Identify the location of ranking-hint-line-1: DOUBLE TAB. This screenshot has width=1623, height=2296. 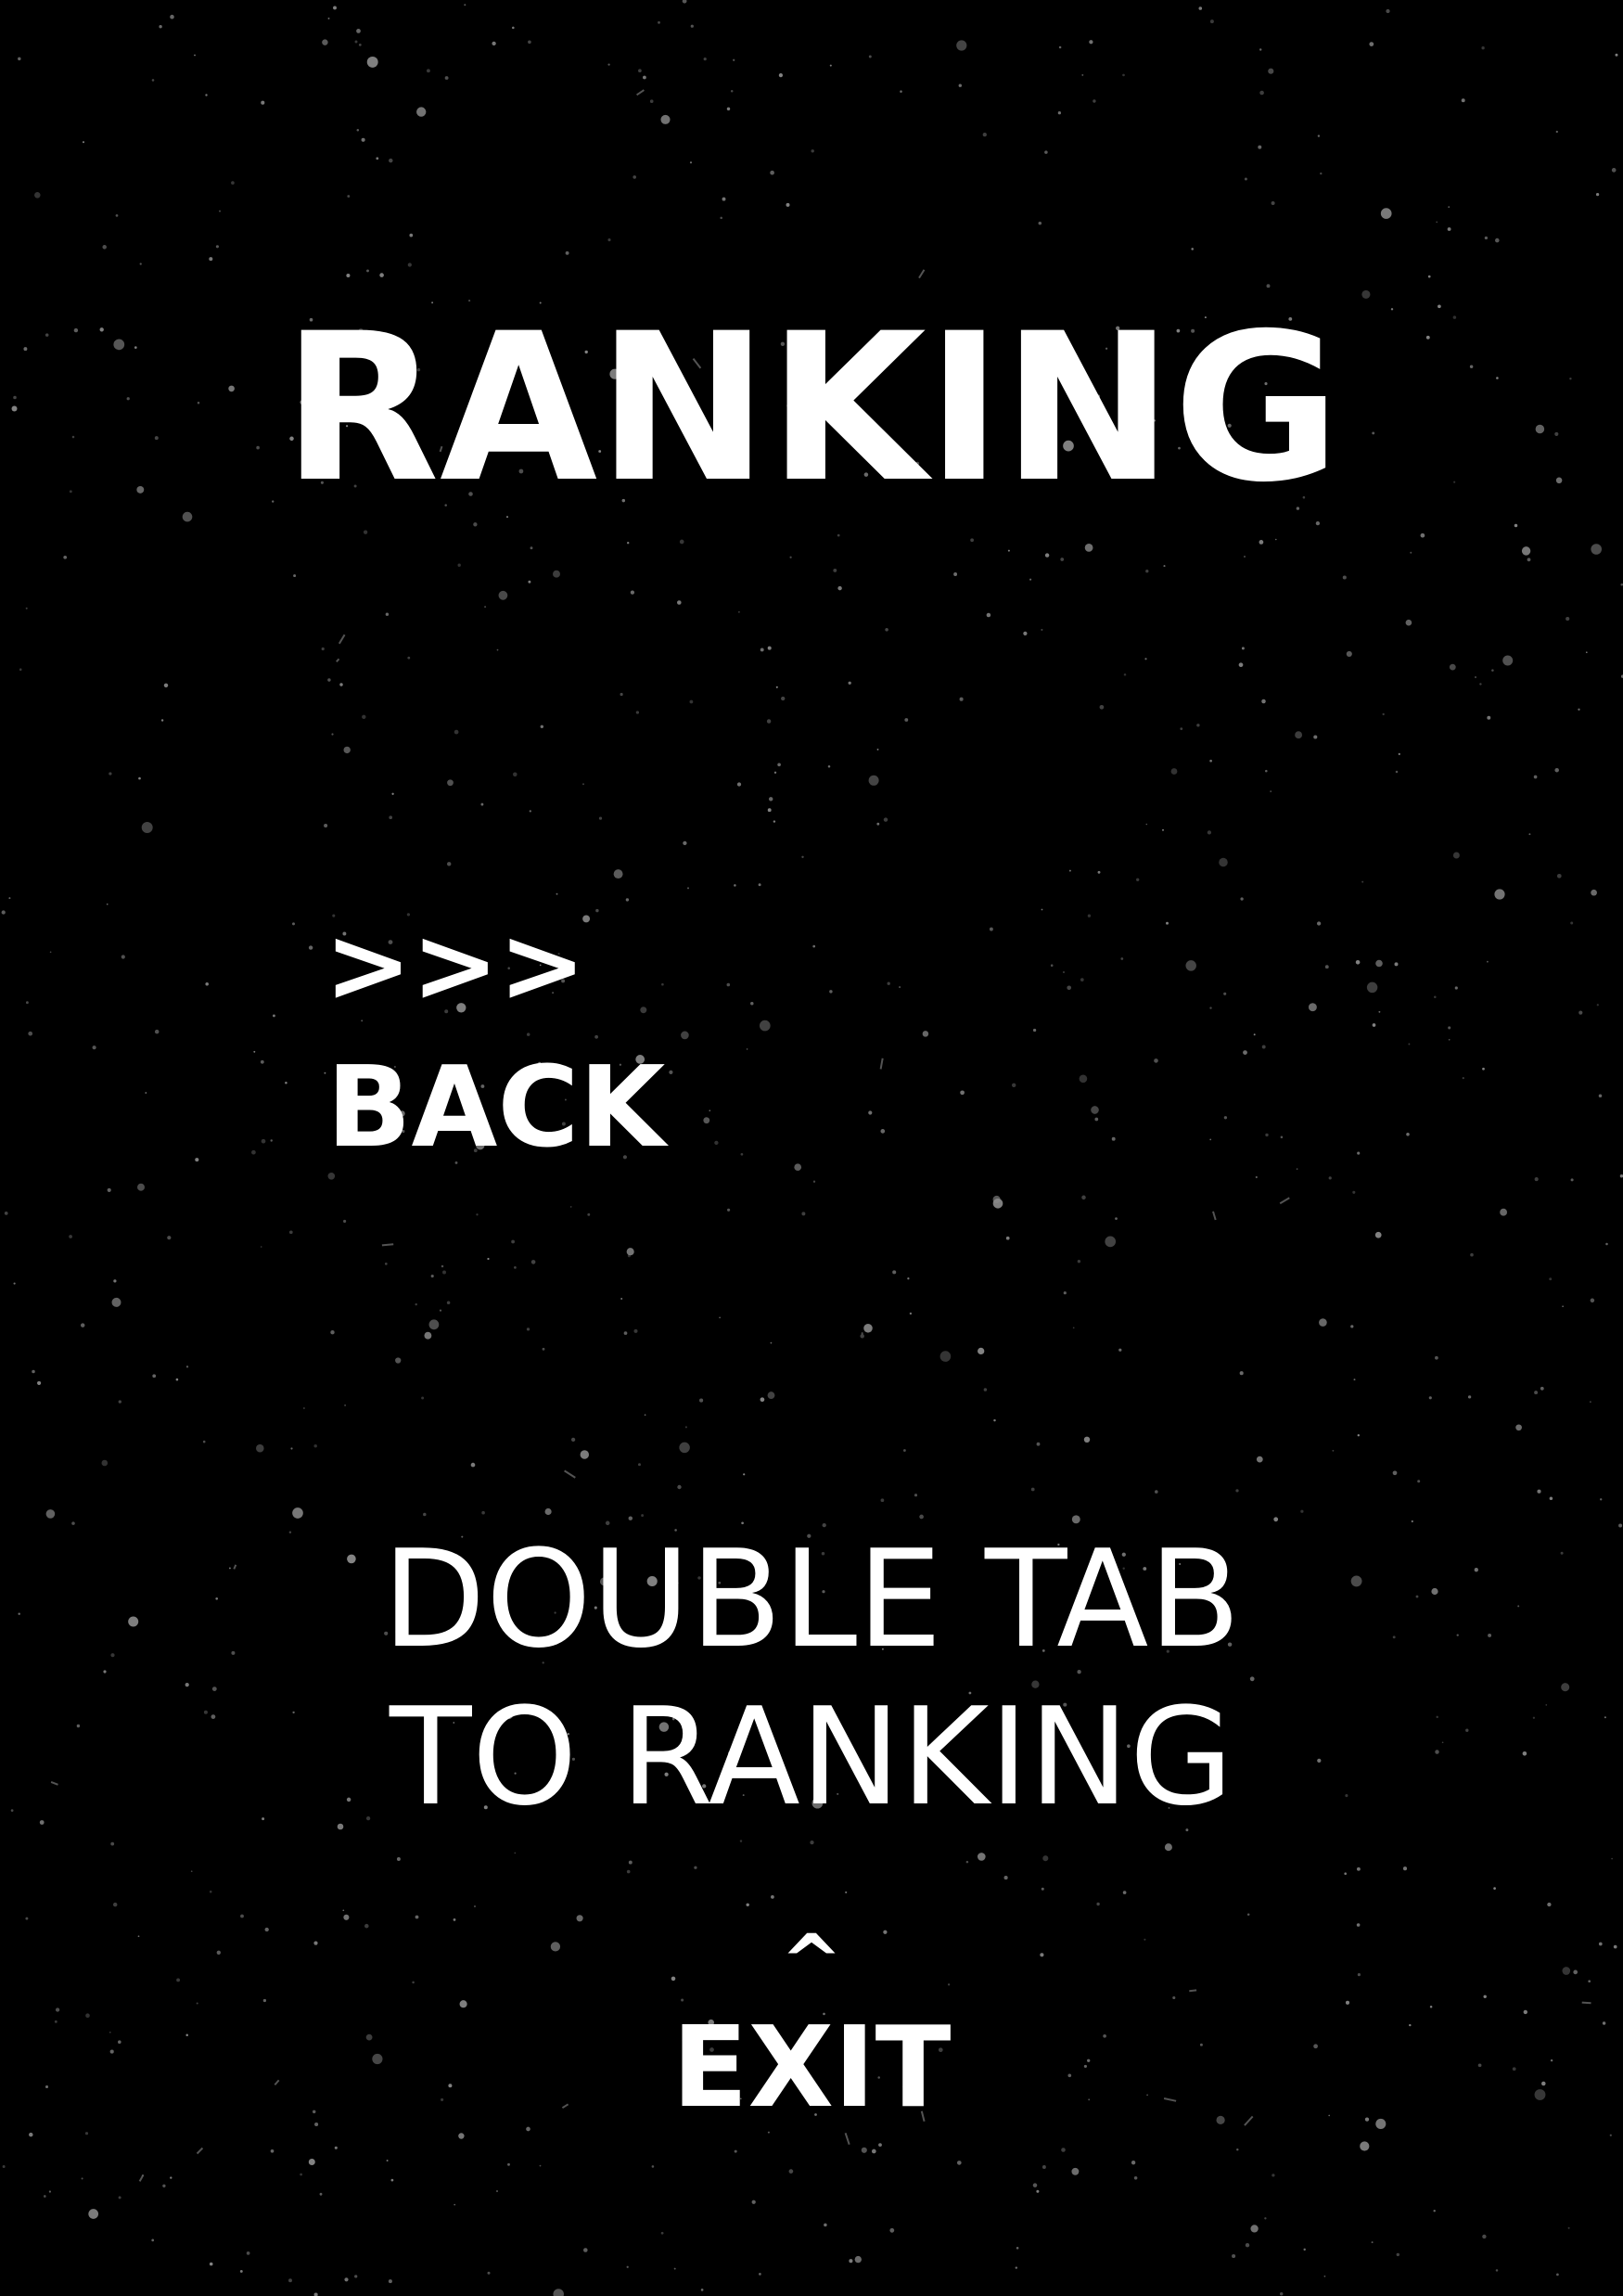
(811, 1599).